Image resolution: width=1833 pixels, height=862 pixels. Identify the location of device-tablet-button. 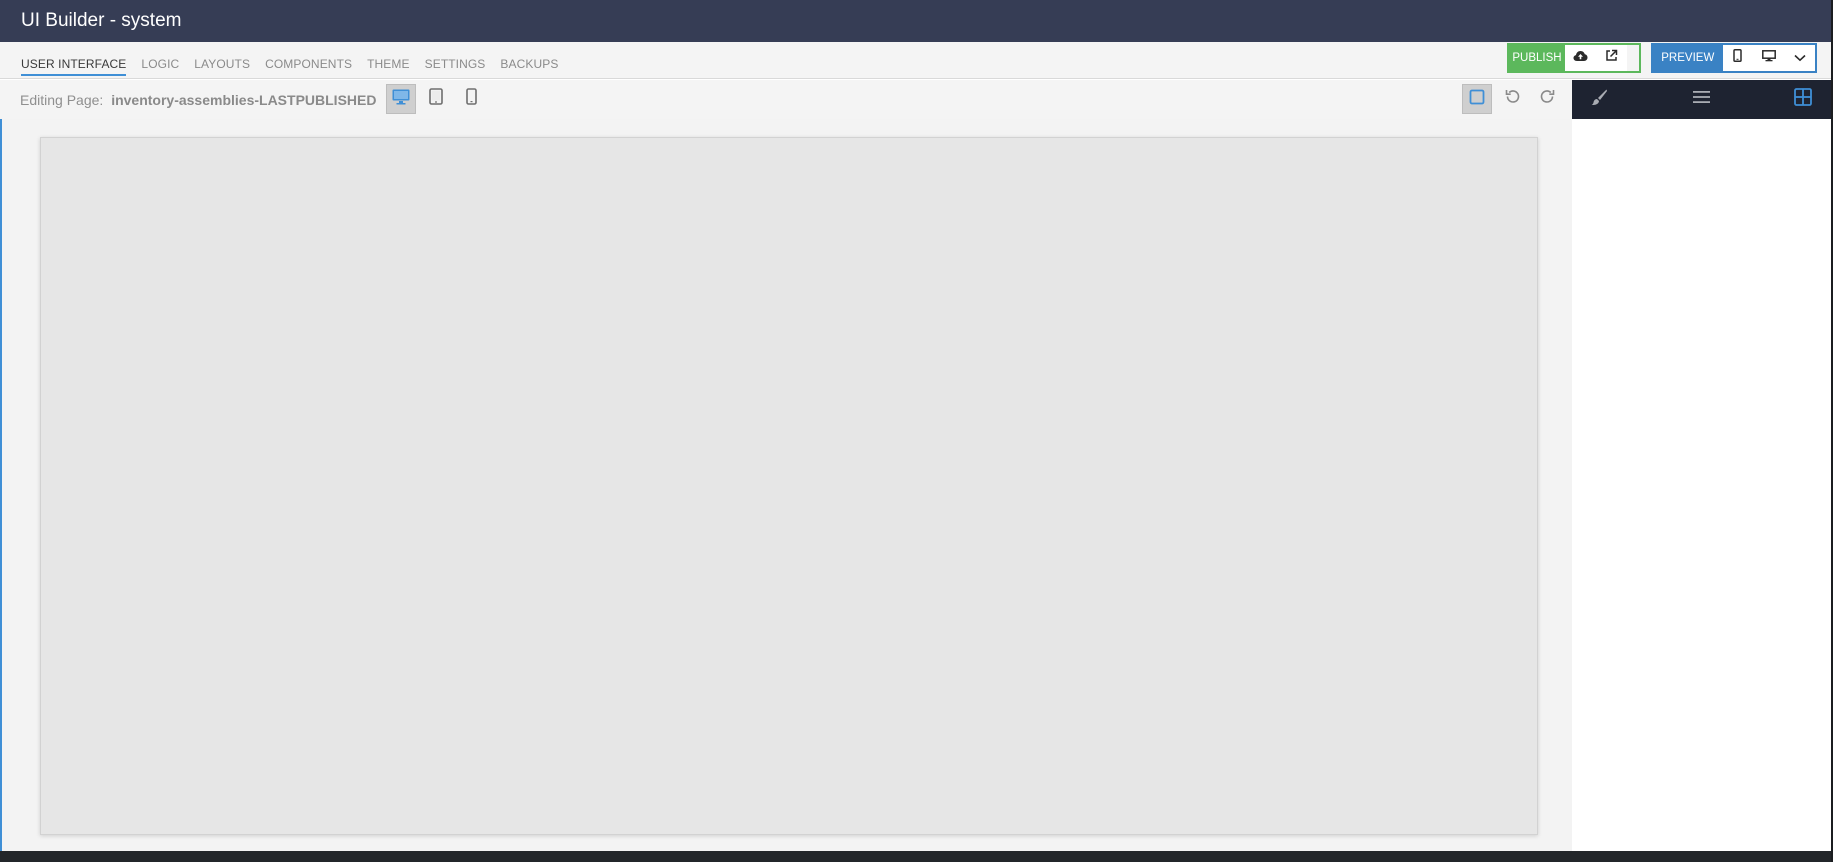
(436, 99).